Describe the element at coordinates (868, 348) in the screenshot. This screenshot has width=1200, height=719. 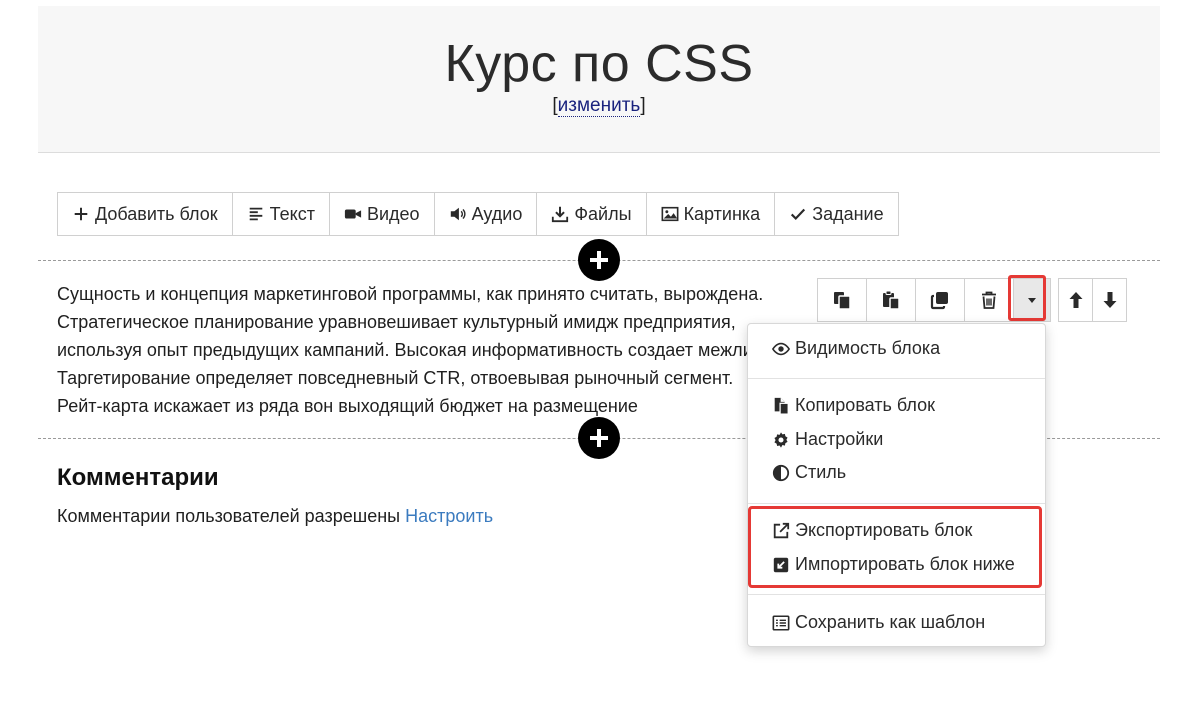
I see `menu-block-visibility-label: Видимость блока` at that location.